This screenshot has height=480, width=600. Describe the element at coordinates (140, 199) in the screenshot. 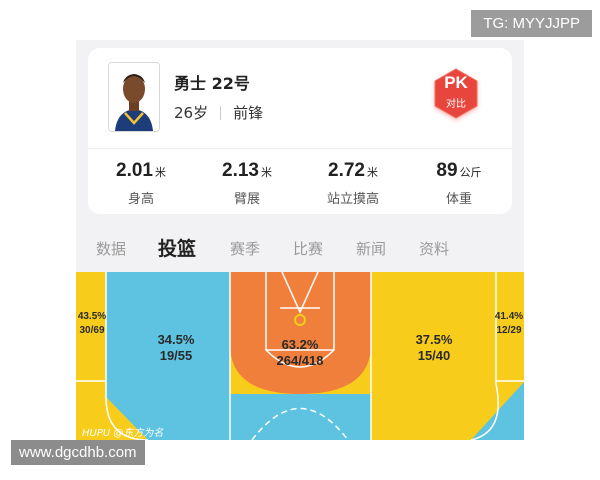

I see `stat-label: 身高` at that location.